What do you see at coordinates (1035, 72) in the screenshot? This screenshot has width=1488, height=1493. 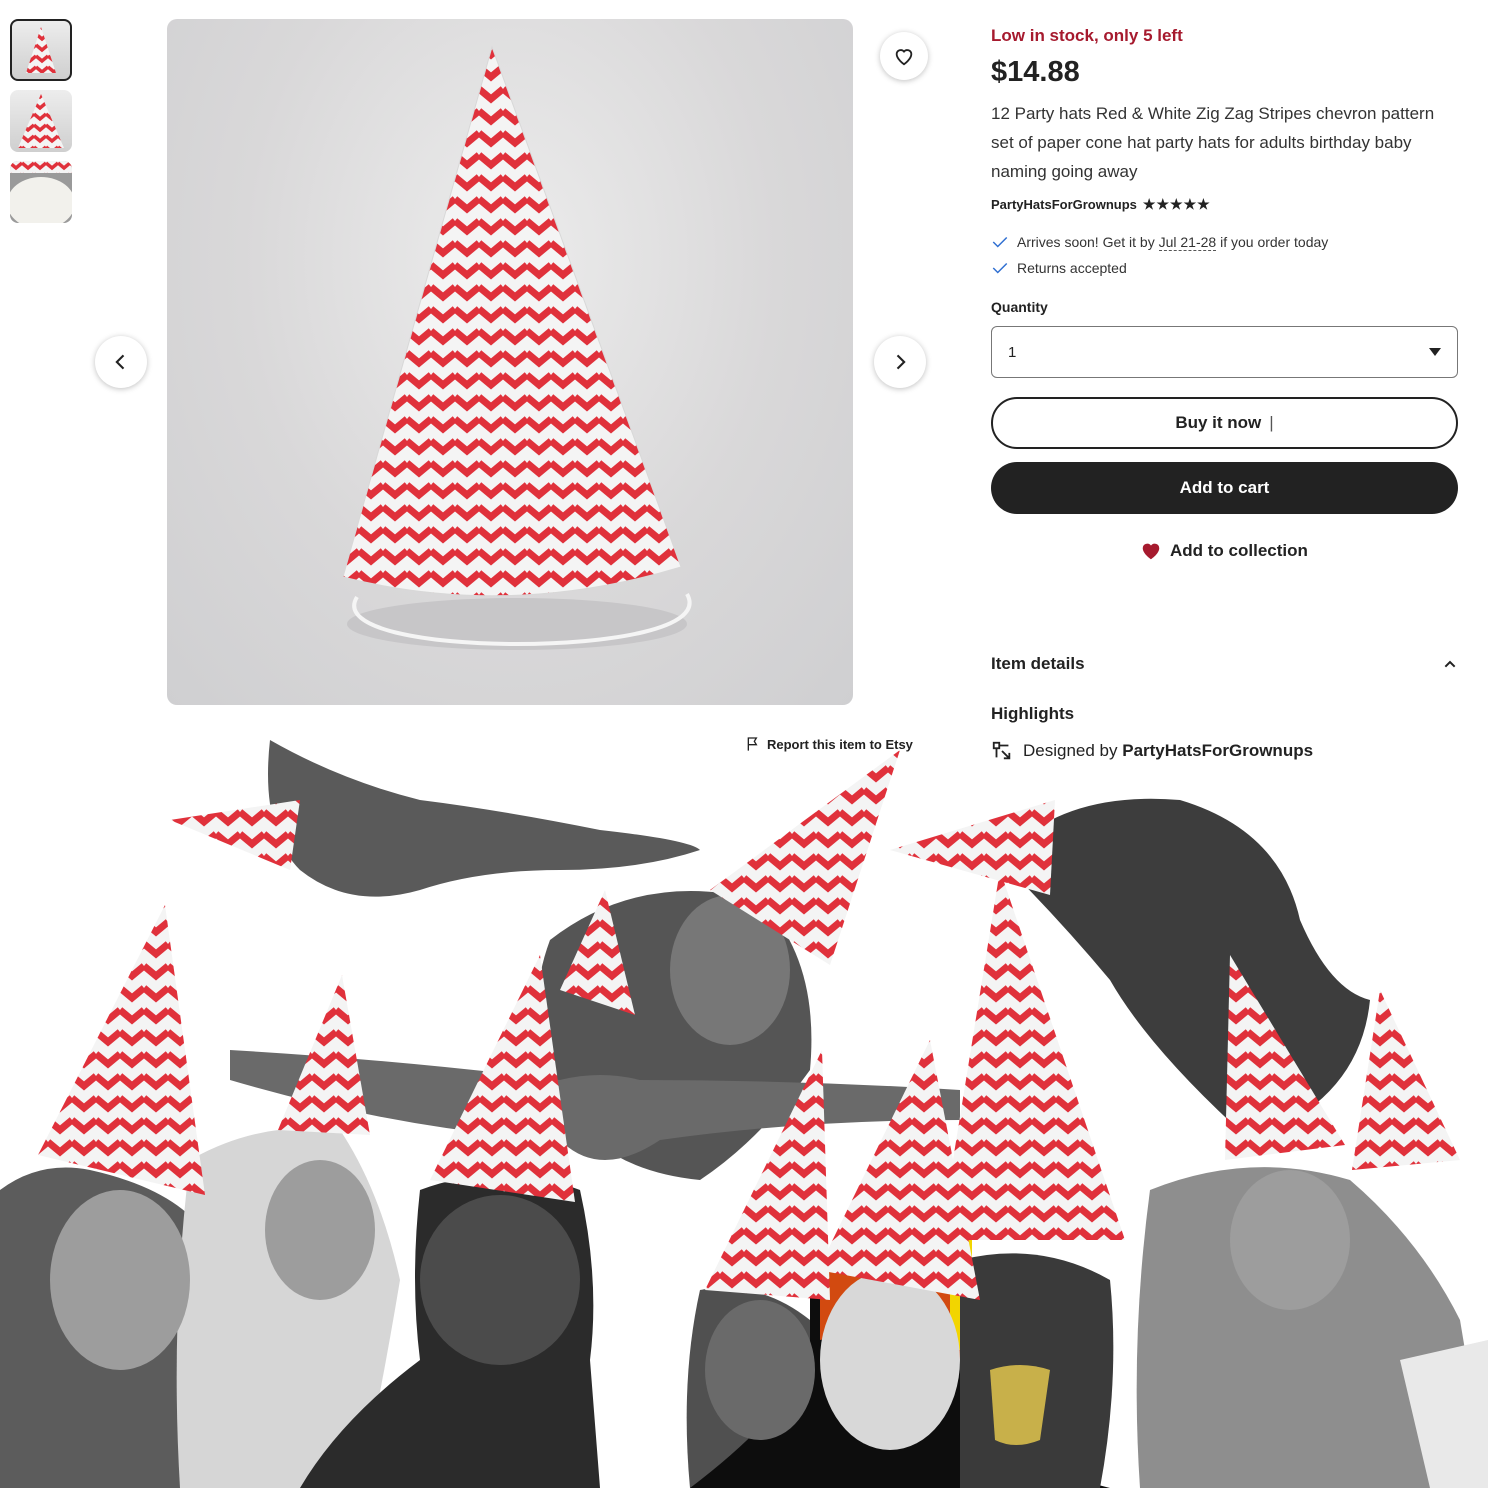 I see `price: $14.88` at bounding box center [1035, 72].